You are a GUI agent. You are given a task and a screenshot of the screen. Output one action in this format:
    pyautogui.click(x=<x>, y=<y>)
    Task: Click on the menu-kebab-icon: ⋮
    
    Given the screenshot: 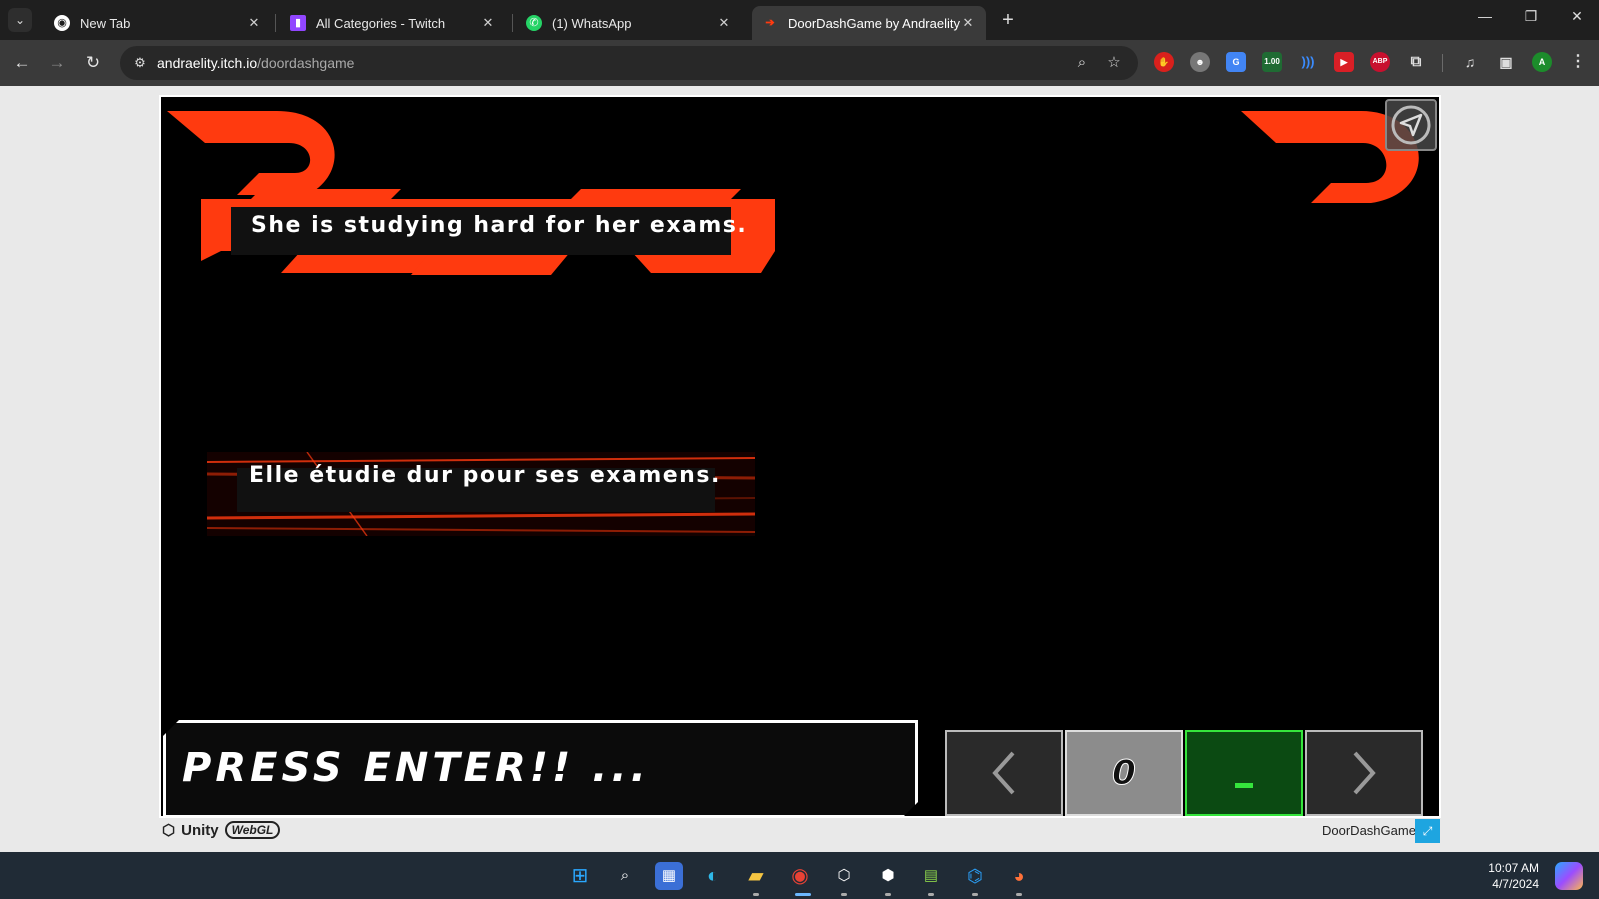 What is the action you would take?
    pyautogui.click(x=1578, y=62)
    